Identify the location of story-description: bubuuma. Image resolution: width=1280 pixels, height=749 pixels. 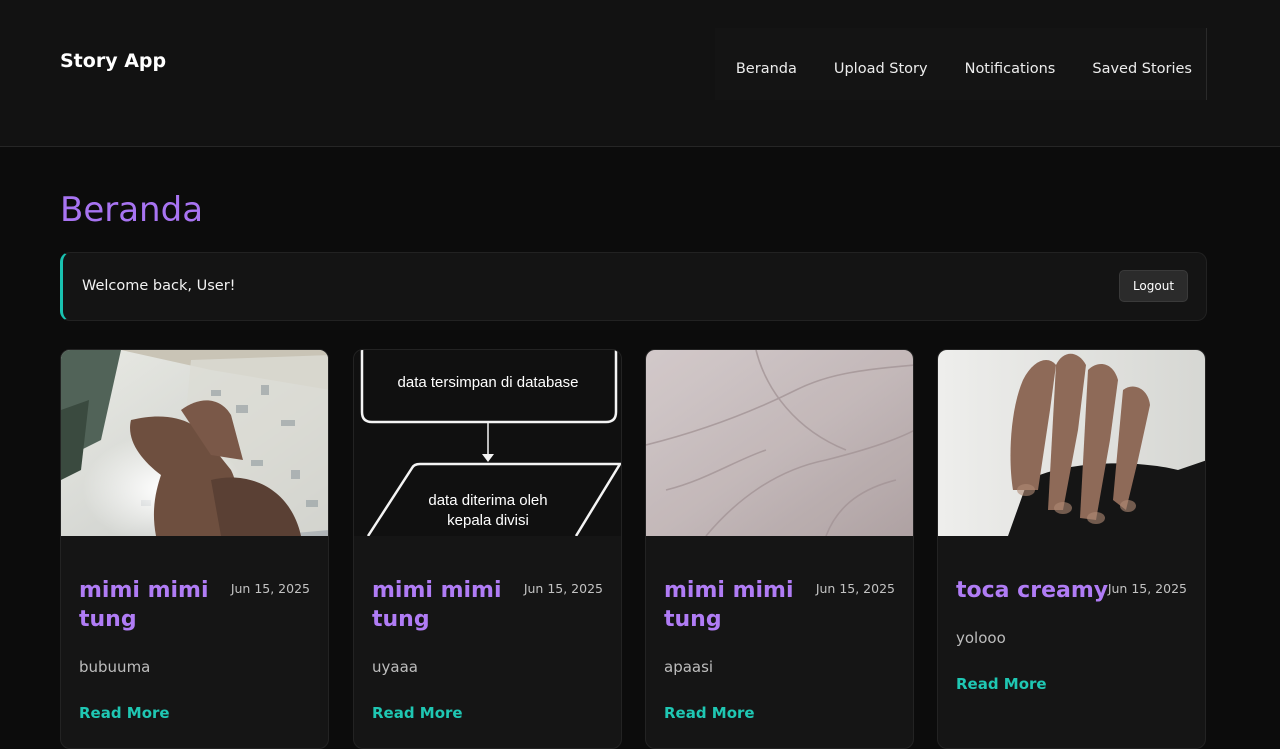
(115, 667).